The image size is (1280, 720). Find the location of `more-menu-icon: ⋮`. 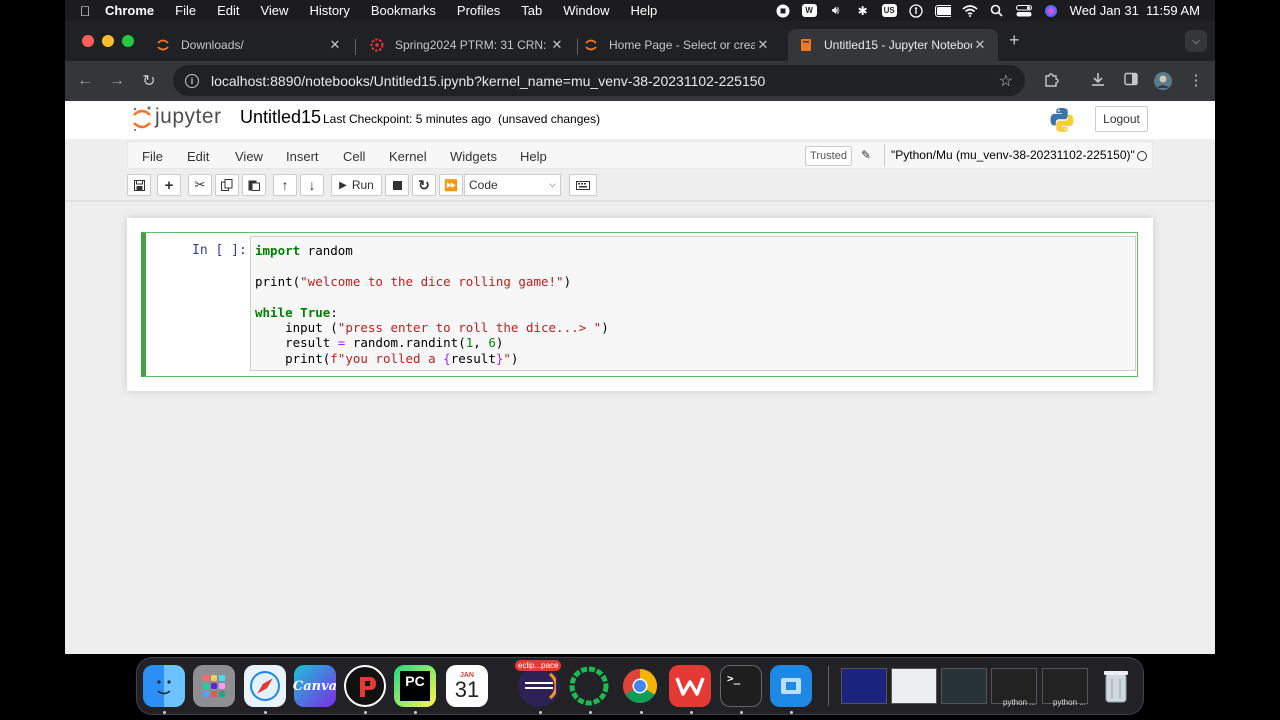

more-menu-icon: ⋮ is located at coordinates (1196, 80).